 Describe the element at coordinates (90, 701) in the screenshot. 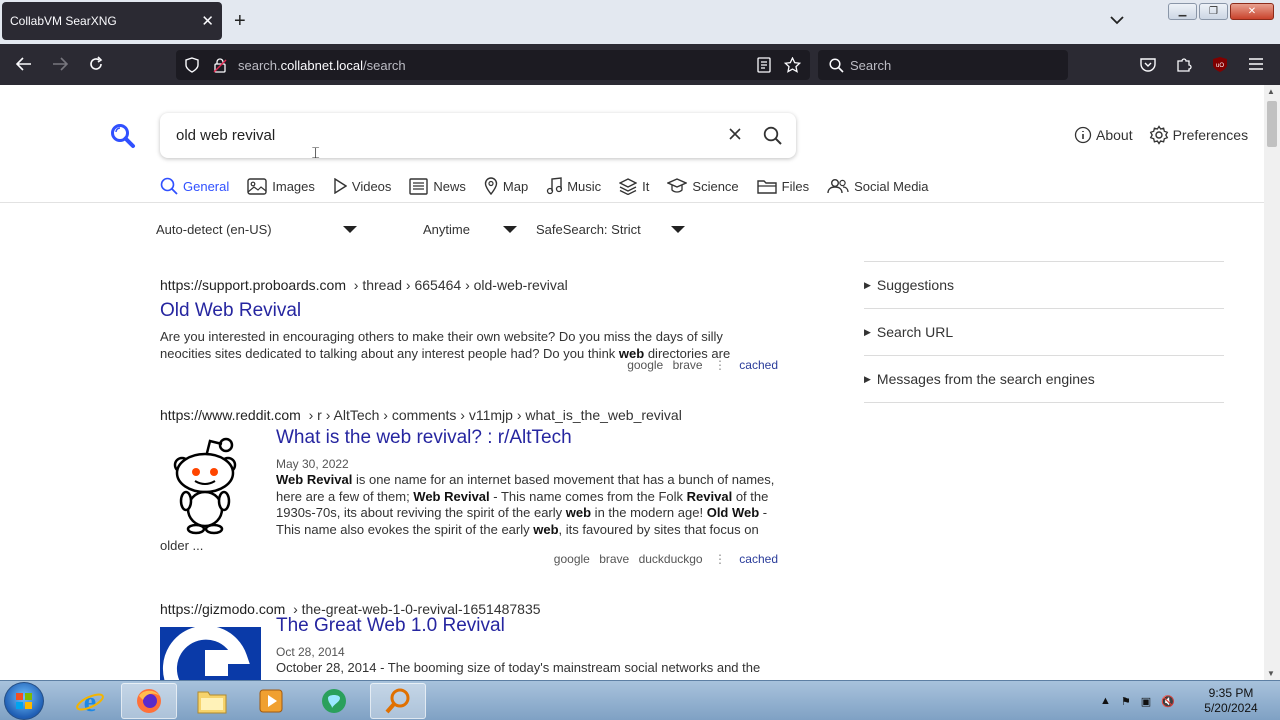

I see `internet-explorer-icon: e` at that location.